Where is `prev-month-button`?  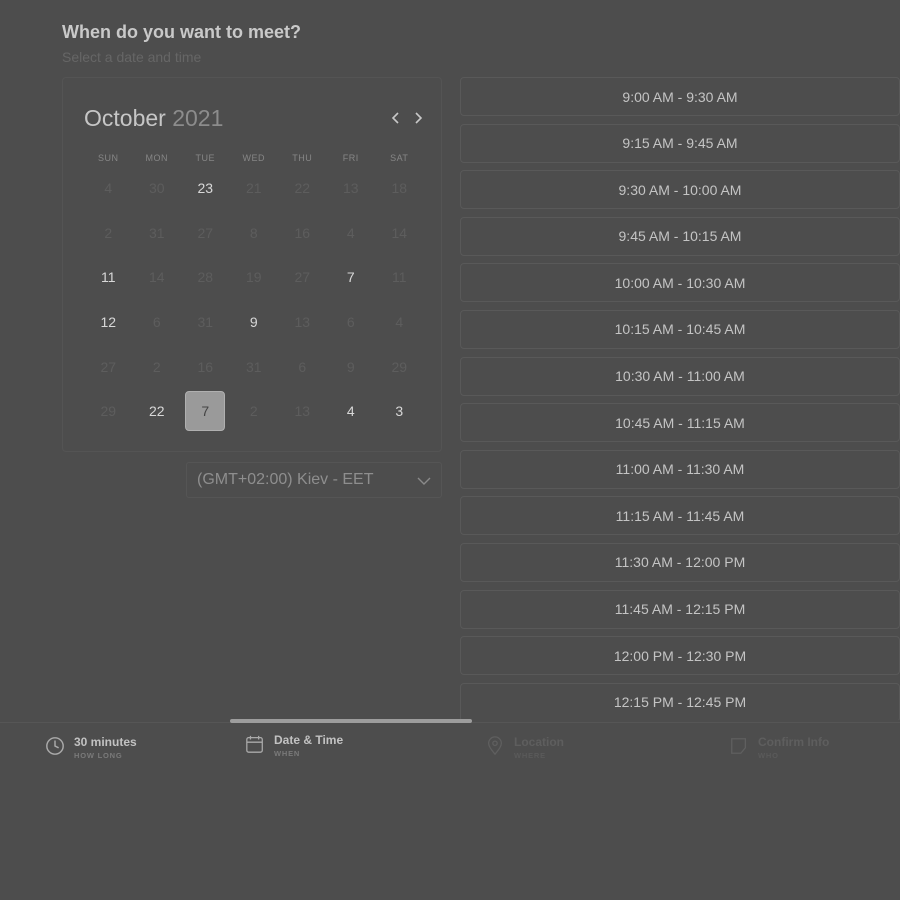
prev-month-button is located at coordinates (396, 118).